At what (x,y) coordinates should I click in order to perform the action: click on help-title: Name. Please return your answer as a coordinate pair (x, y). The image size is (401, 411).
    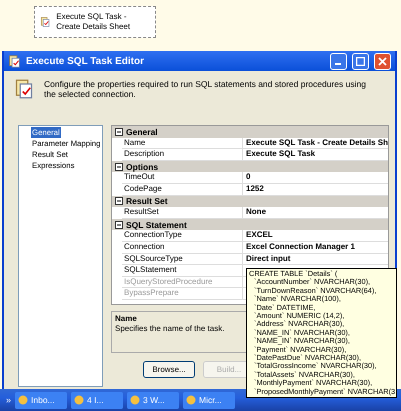
    Looking at the image, I should click on (126, 318).